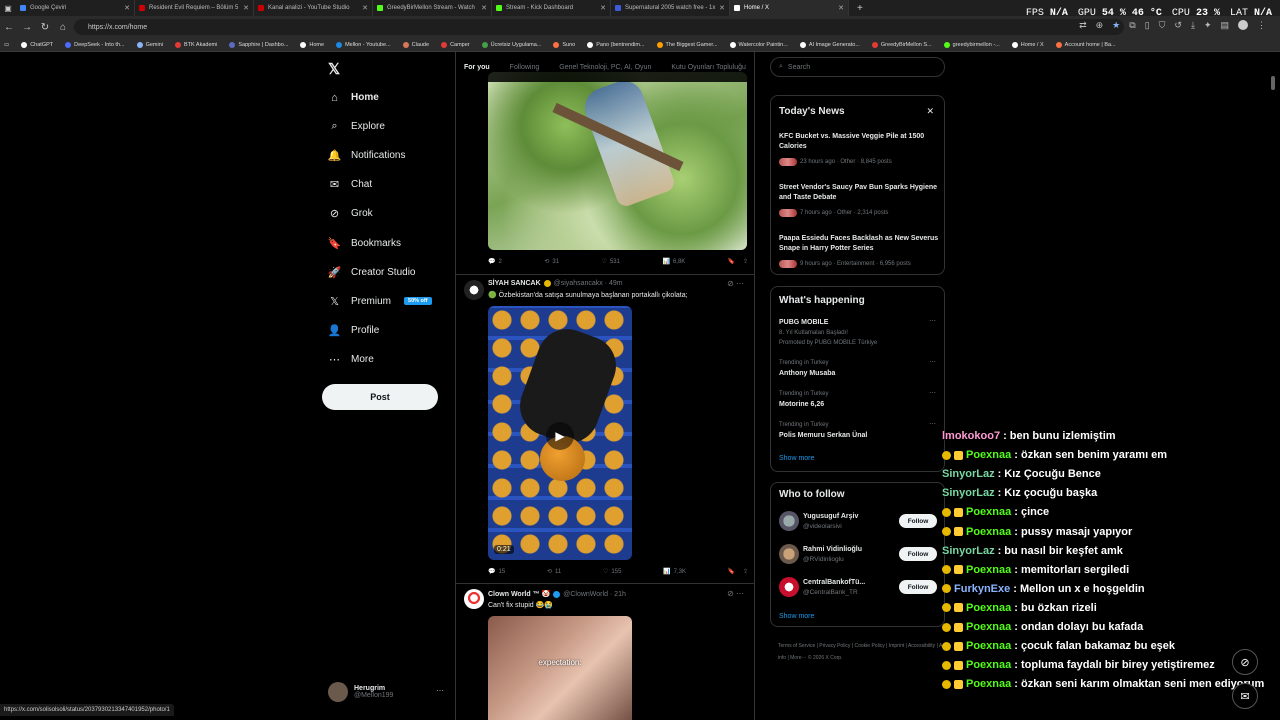 The image size is (1280, 720). I want to click on nav-premium: 𝕏 Premium 50% off, so click(380, 301).